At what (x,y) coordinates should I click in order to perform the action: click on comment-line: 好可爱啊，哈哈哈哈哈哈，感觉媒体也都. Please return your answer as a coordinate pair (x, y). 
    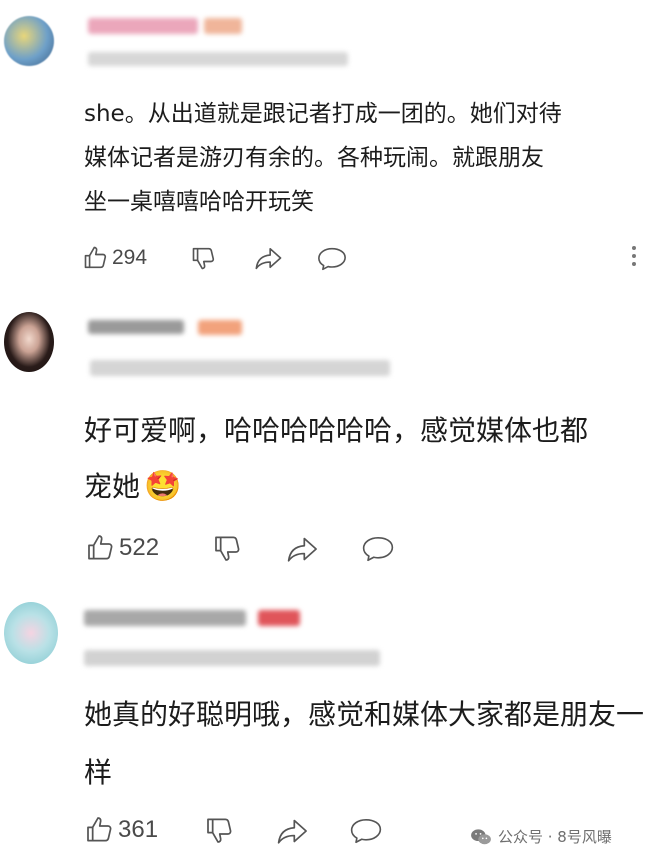
    Looking at the image, I should click on (336, 430).